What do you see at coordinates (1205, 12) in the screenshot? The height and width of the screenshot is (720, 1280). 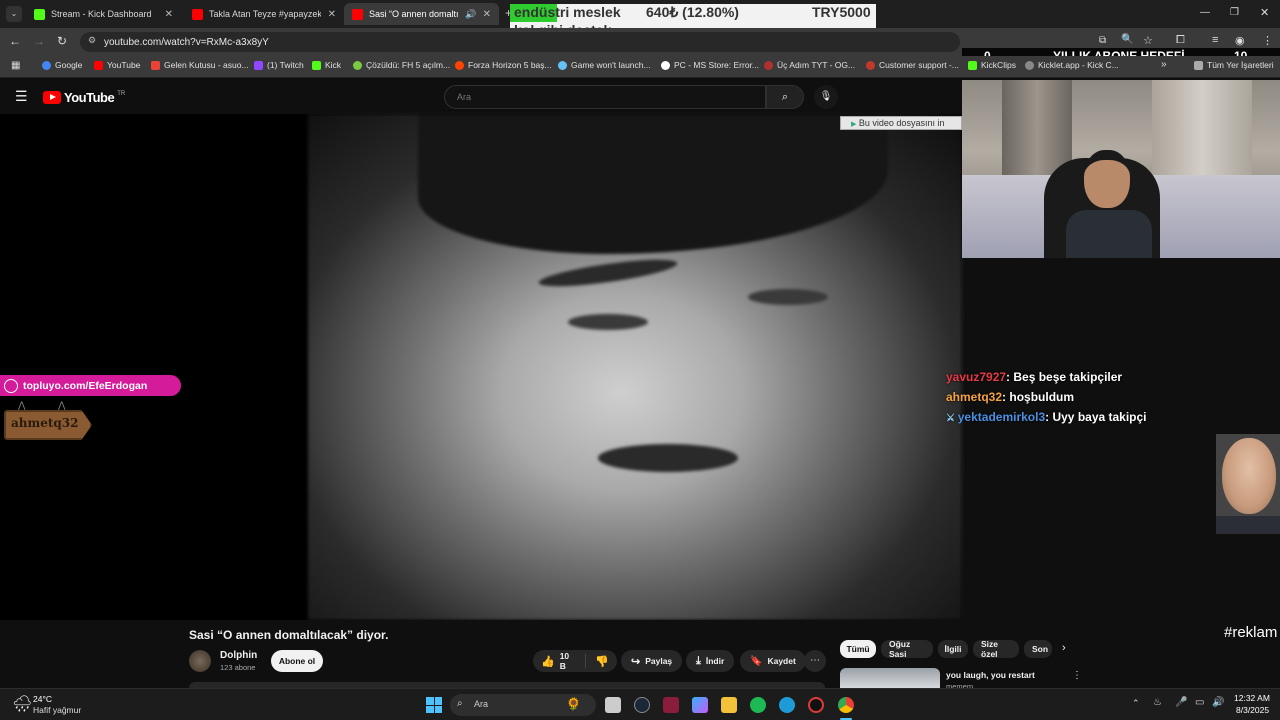 I see `minimize-icon: —` at bounding box center [1205, 12].